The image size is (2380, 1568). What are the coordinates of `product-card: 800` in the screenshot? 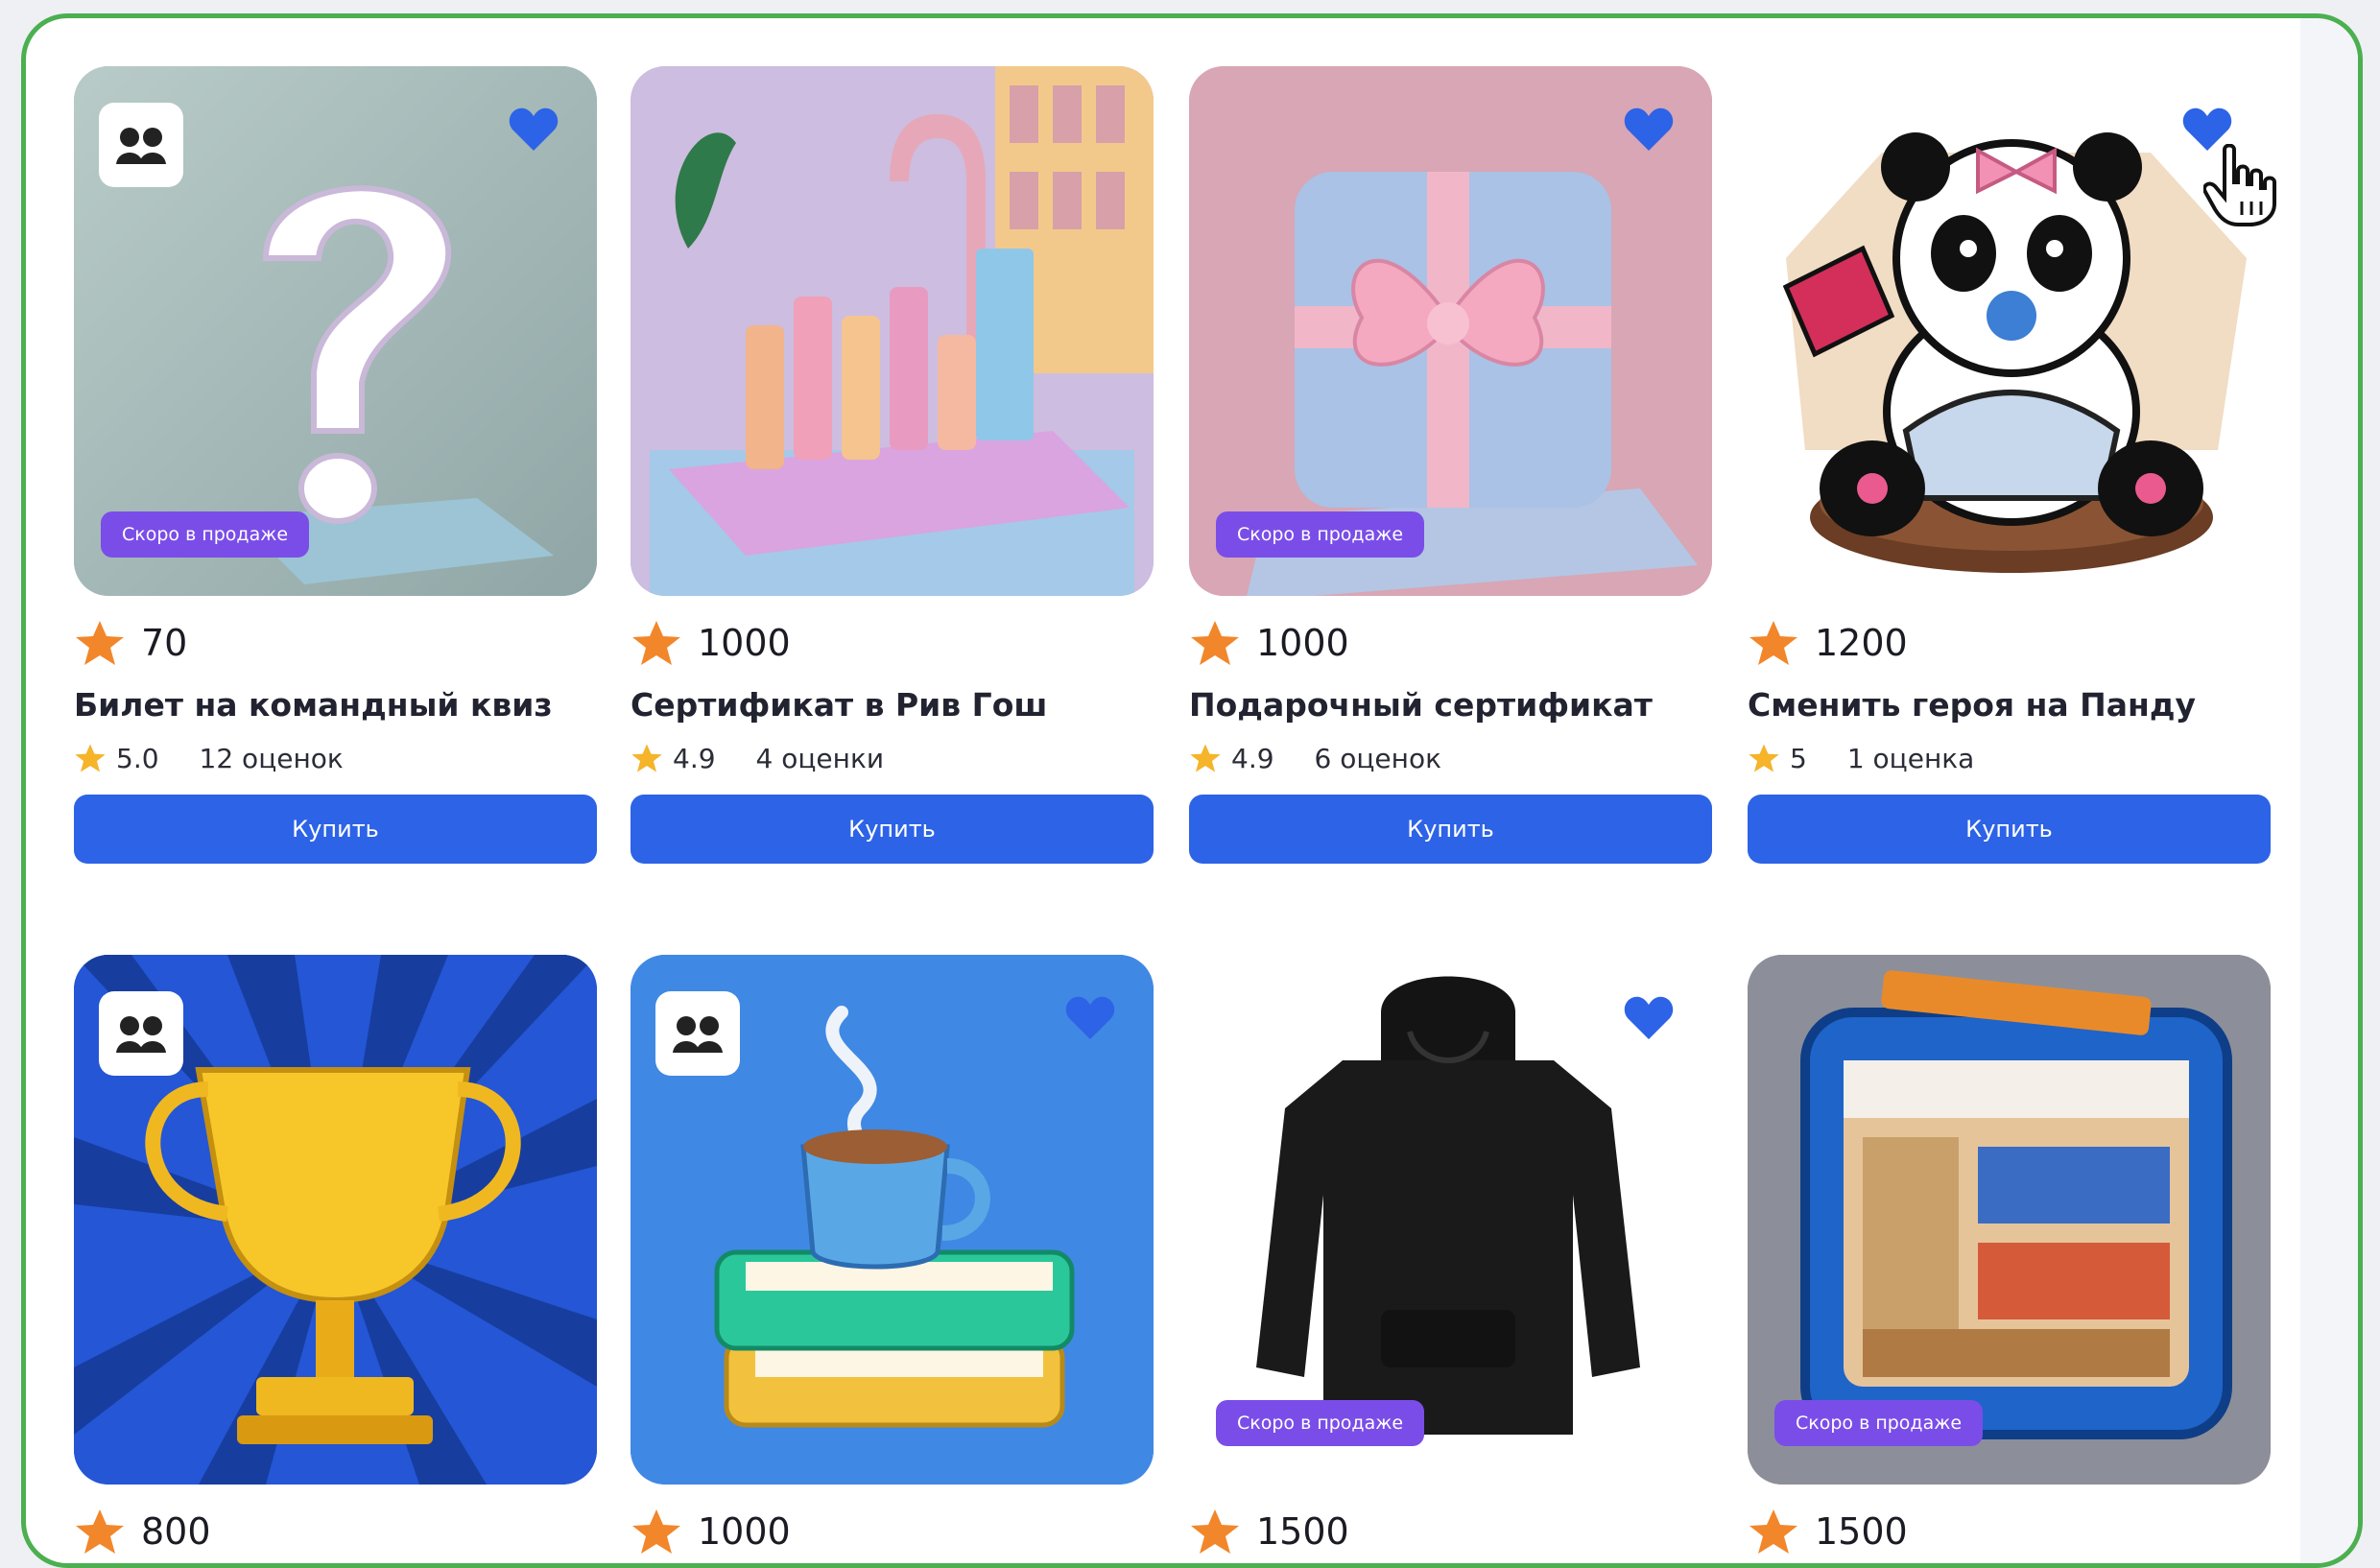 It's located at (335, 1255).